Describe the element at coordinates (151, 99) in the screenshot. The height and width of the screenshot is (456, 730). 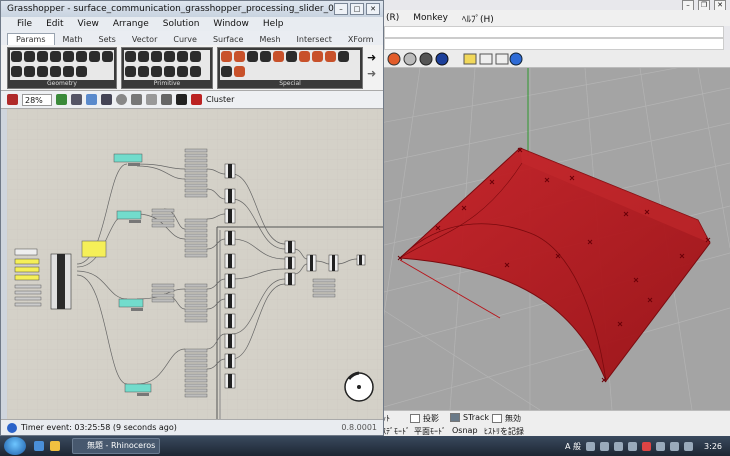
I see `shade-icon` at that location.